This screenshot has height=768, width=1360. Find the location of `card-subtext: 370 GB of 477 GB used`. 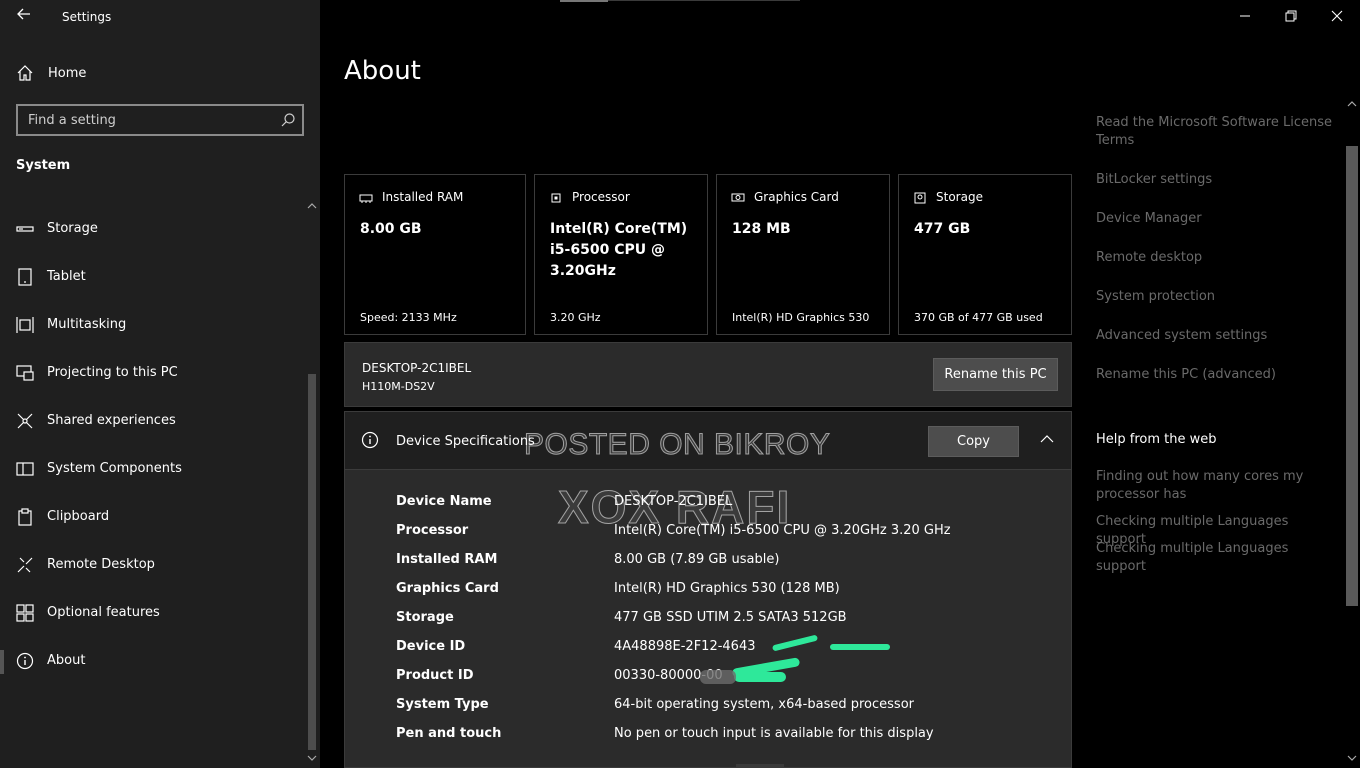

card-subtext: 370 GB of 477 GB used is located at coordinates (978, 317).